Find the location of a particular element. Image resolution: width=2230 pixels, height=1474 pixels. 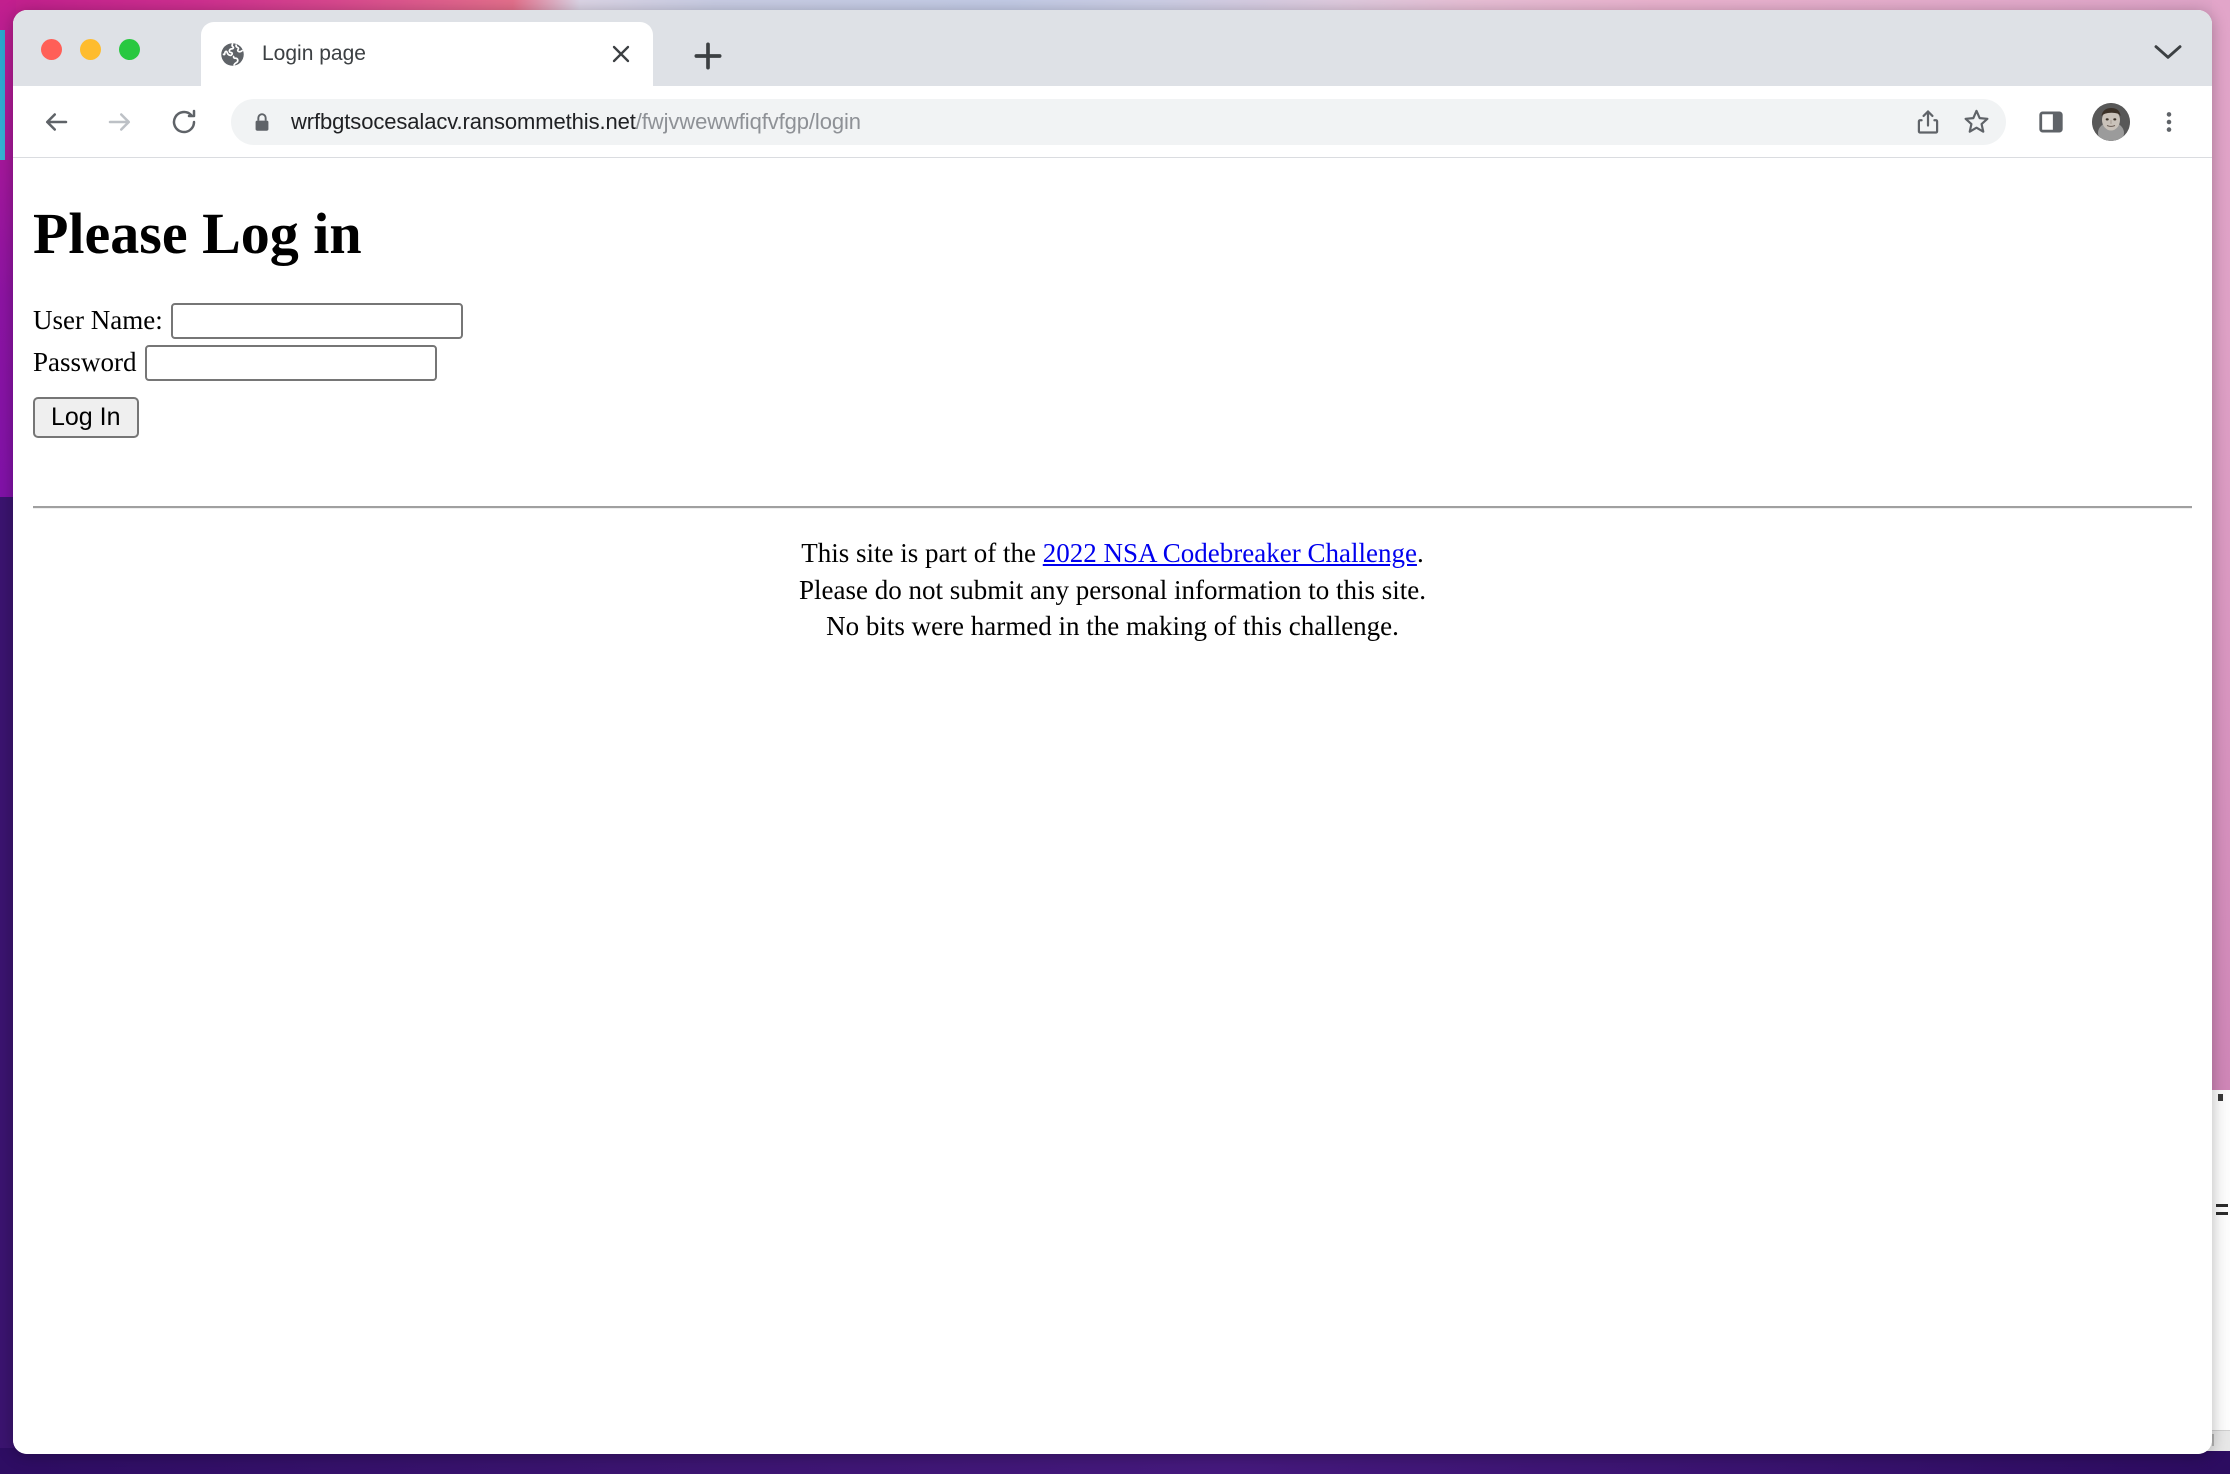

url-host: wrfbgtsocesalacv.ransommethis.net is located at coordinates (463, 121).